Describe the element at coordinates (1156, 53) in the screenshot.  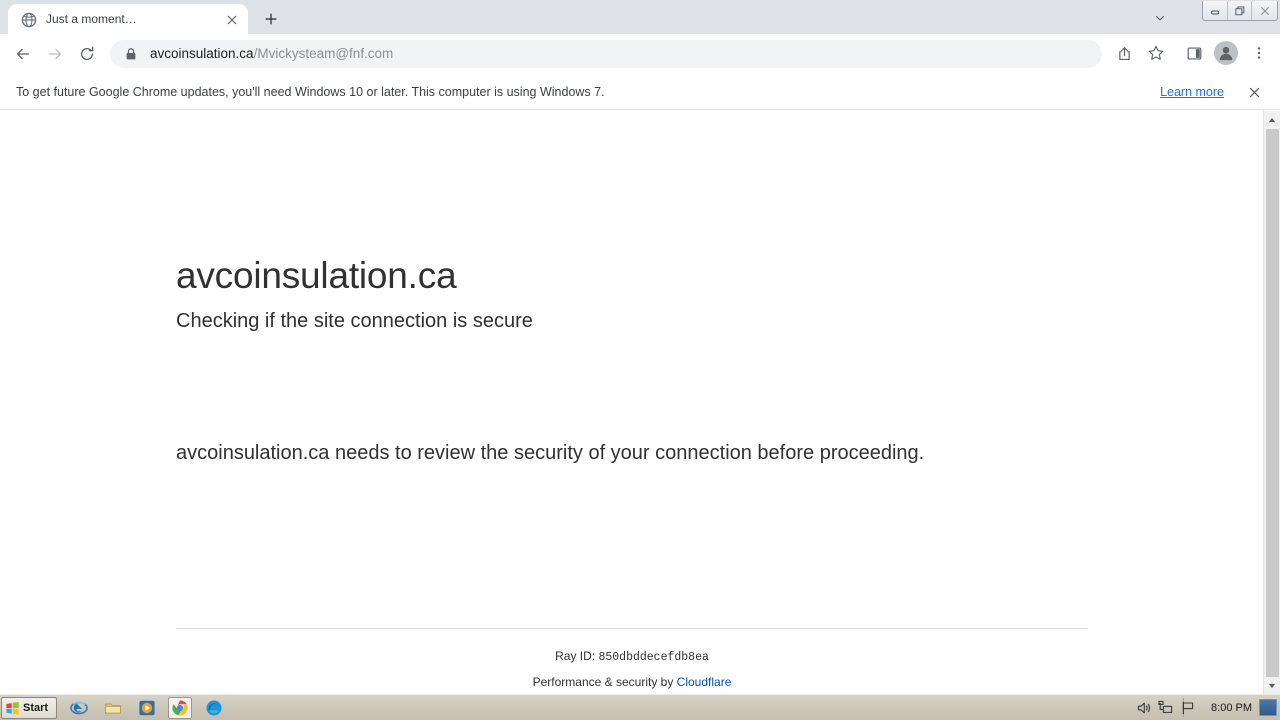
I see `star-icon` at that location.